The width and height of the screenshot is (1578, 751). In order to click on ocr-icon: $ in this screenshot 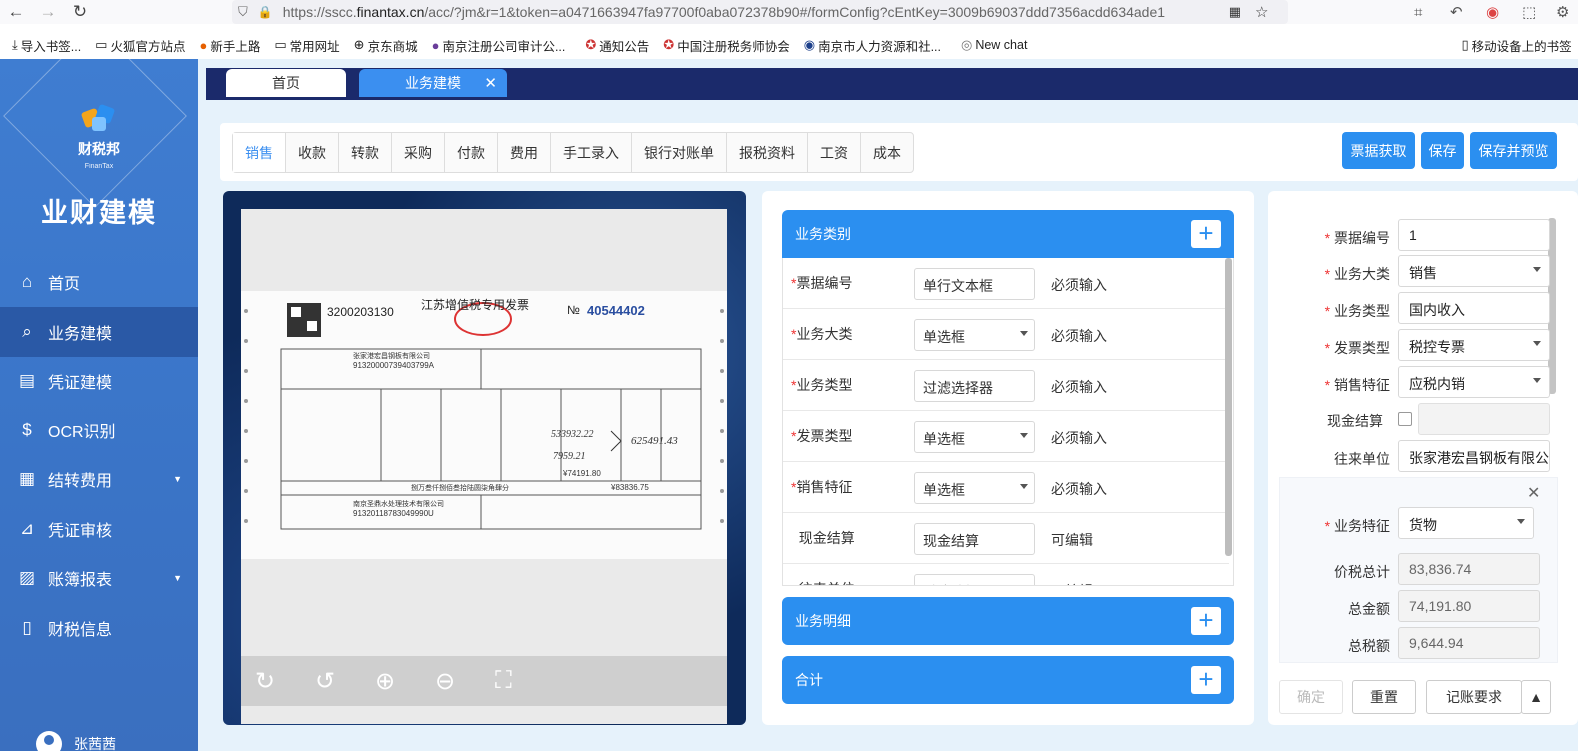, I will do `click(27, 429)`.